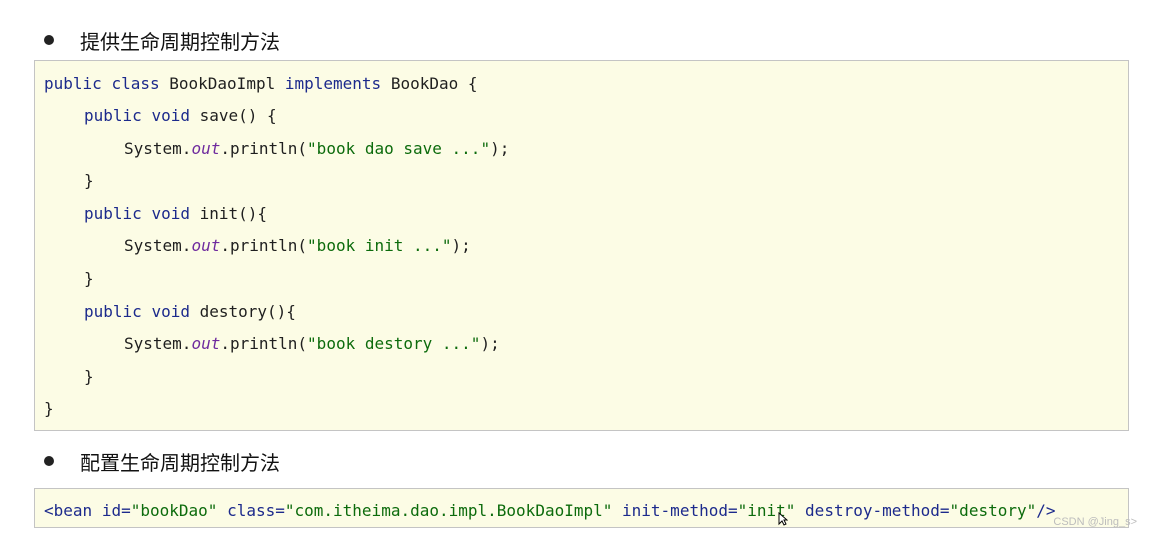  Describe the element at coordinates (877, 510) in the screenshot. I see `xml-attribute: destroy-method=` at that location.